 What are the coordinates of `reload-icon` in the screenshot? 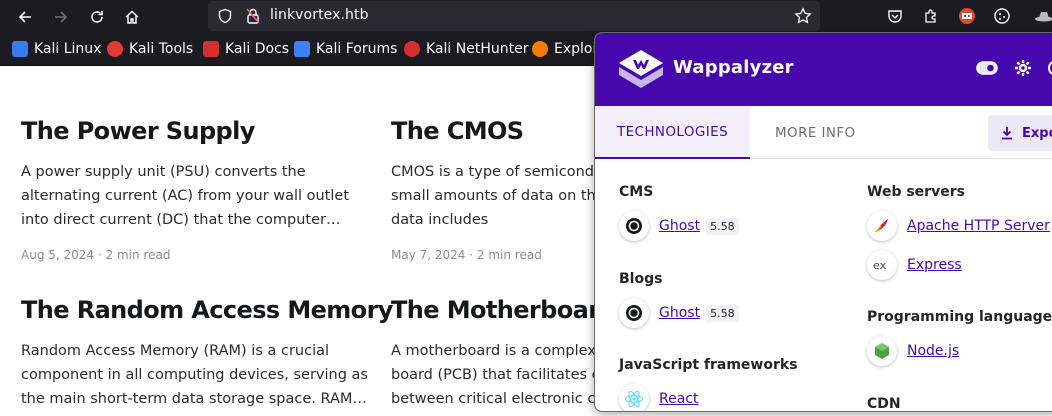 It's located at (97, 17).